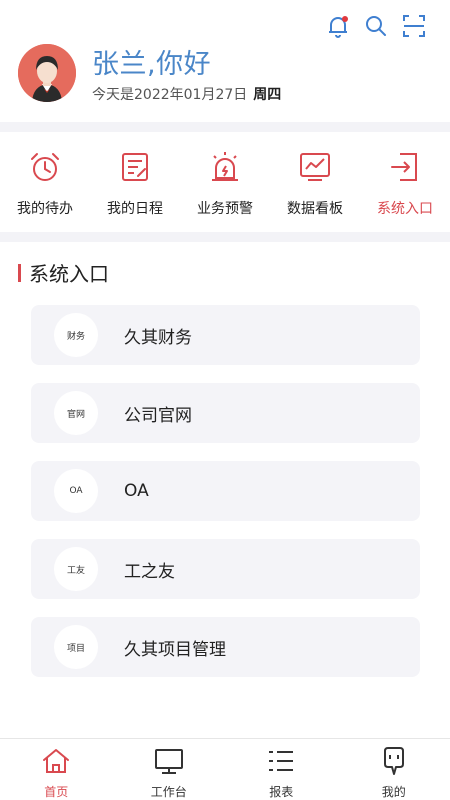  I want to click on tab-workbench: 工作台, so click(169, 769).